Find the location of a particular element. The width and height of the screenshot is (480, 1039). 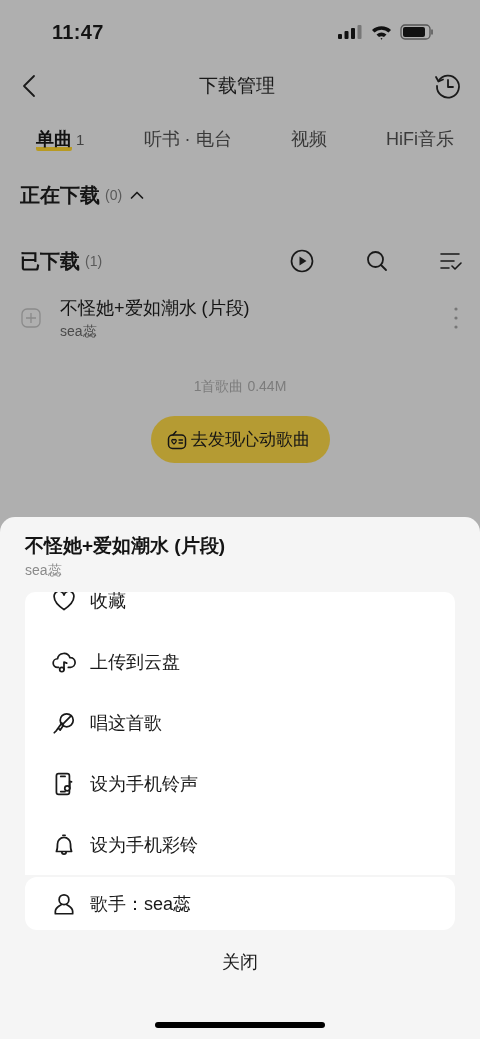

tab: HiFi音乐 is located at coordinates (420, 139).